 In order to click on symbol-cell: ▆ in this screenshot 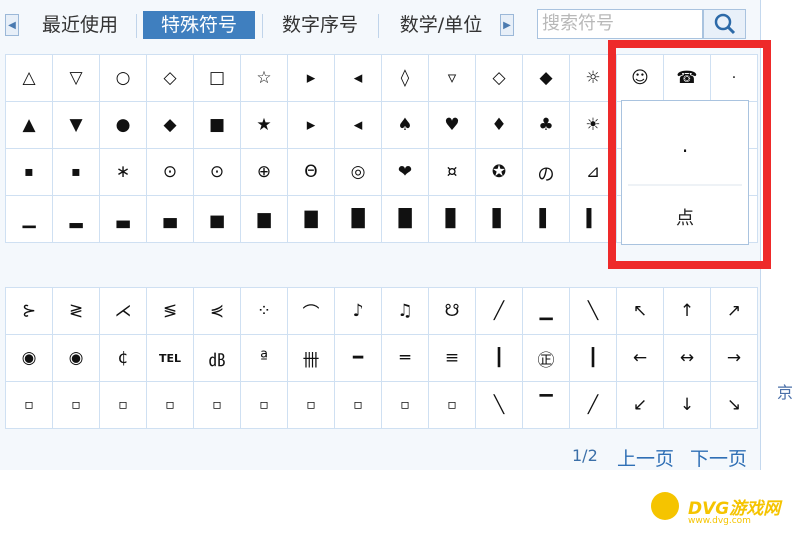, I will do `click(264, 219)`.